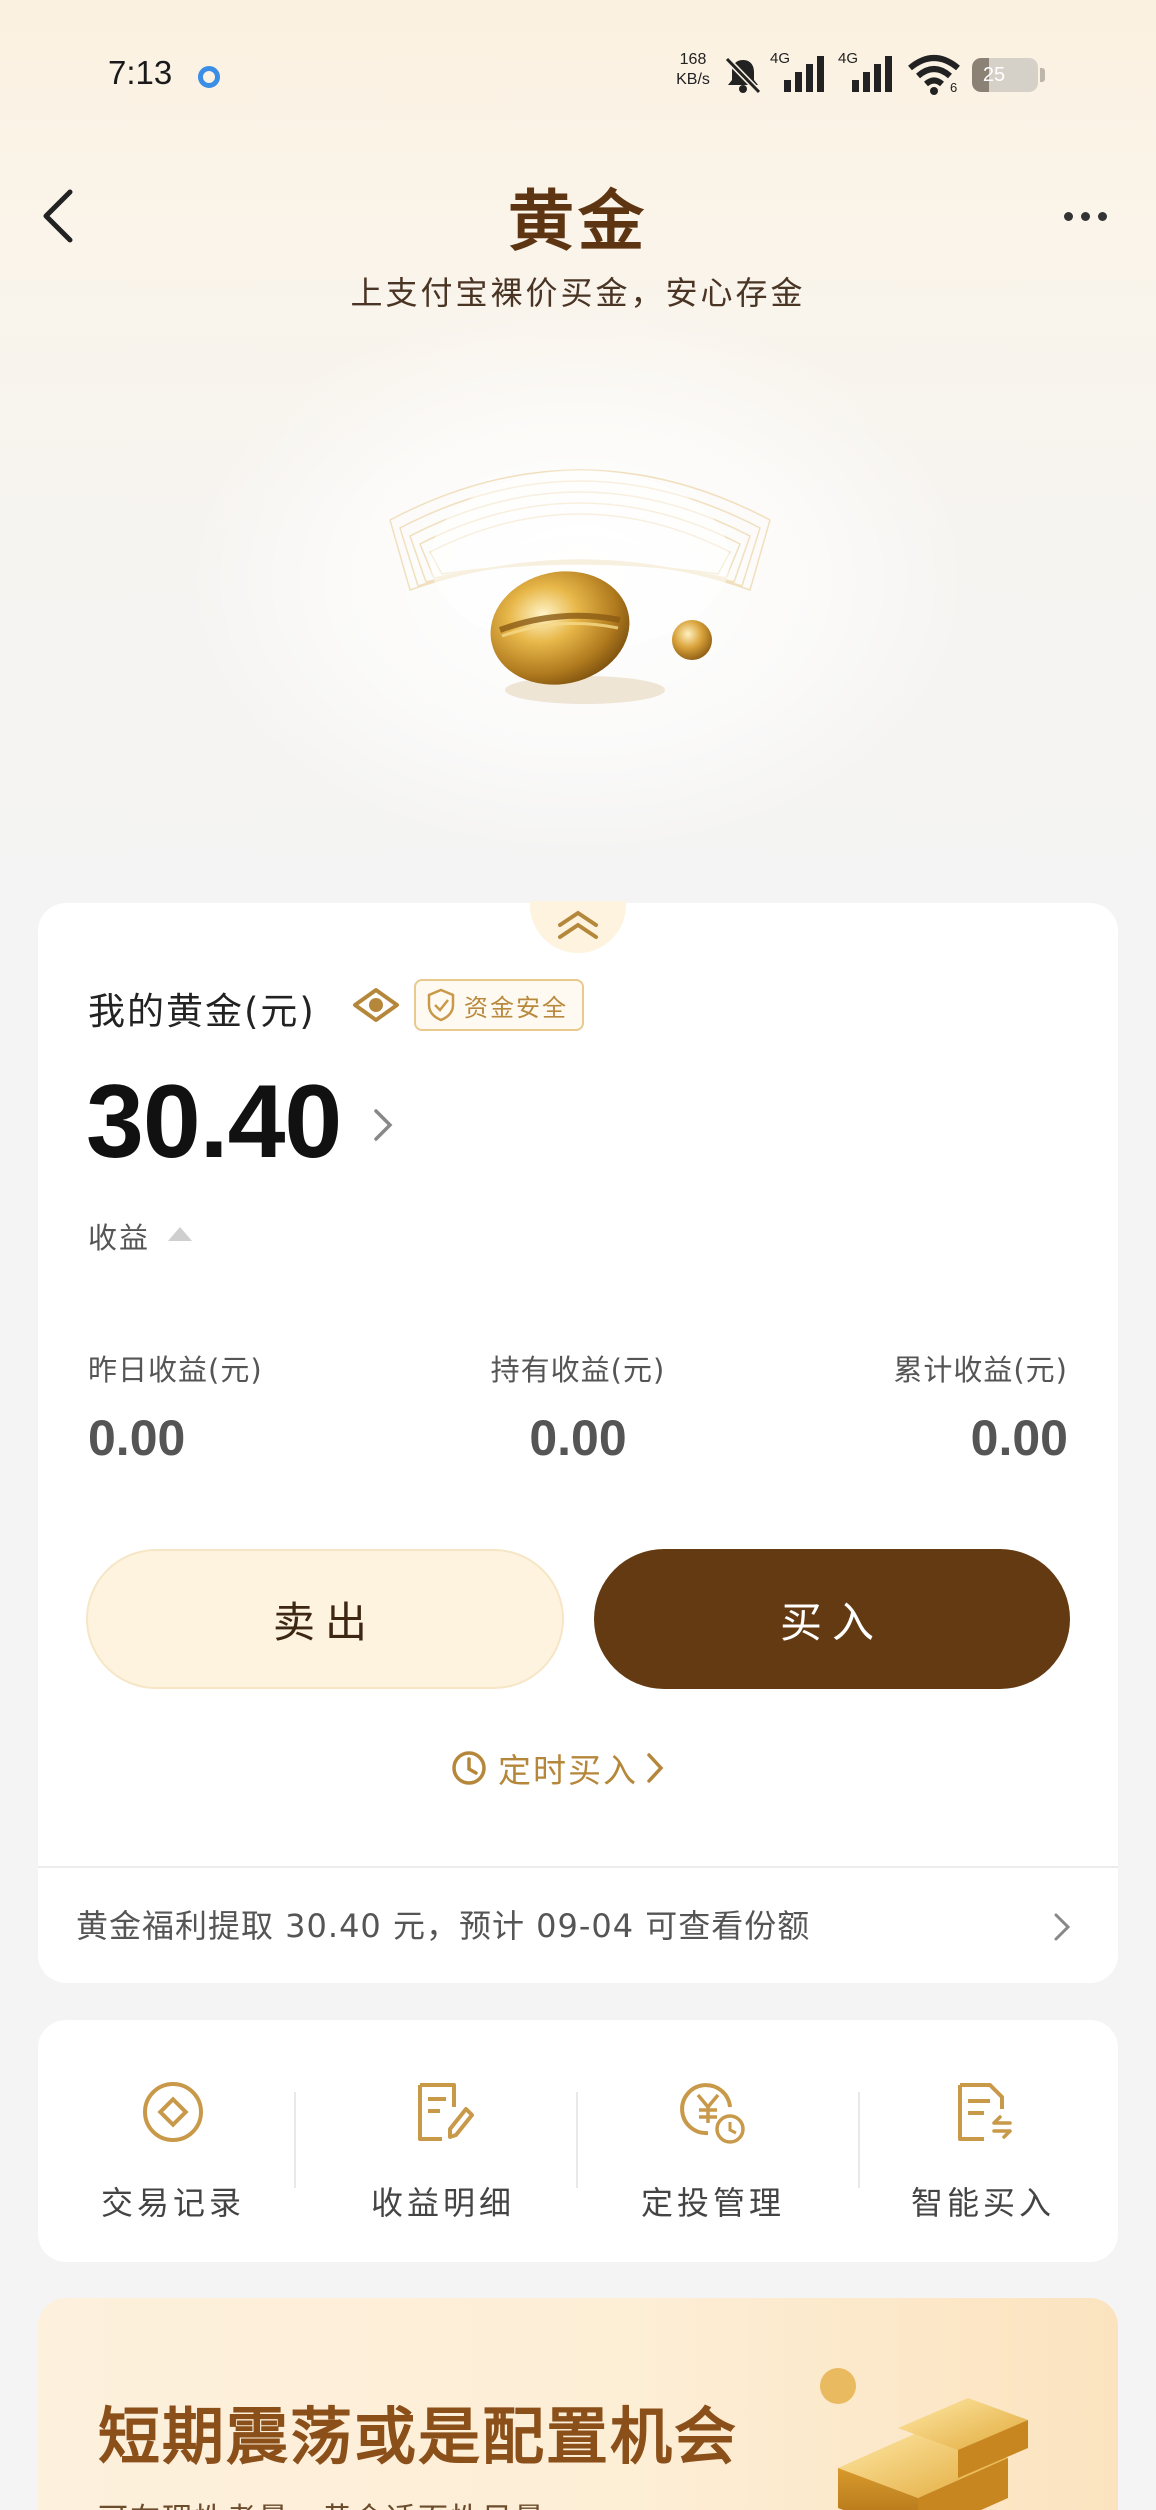  What do you see at coordinates (712, 2203) in the screenshot?
I see `shortcut-label: 定投管理` at bounding box center [712, 2203].